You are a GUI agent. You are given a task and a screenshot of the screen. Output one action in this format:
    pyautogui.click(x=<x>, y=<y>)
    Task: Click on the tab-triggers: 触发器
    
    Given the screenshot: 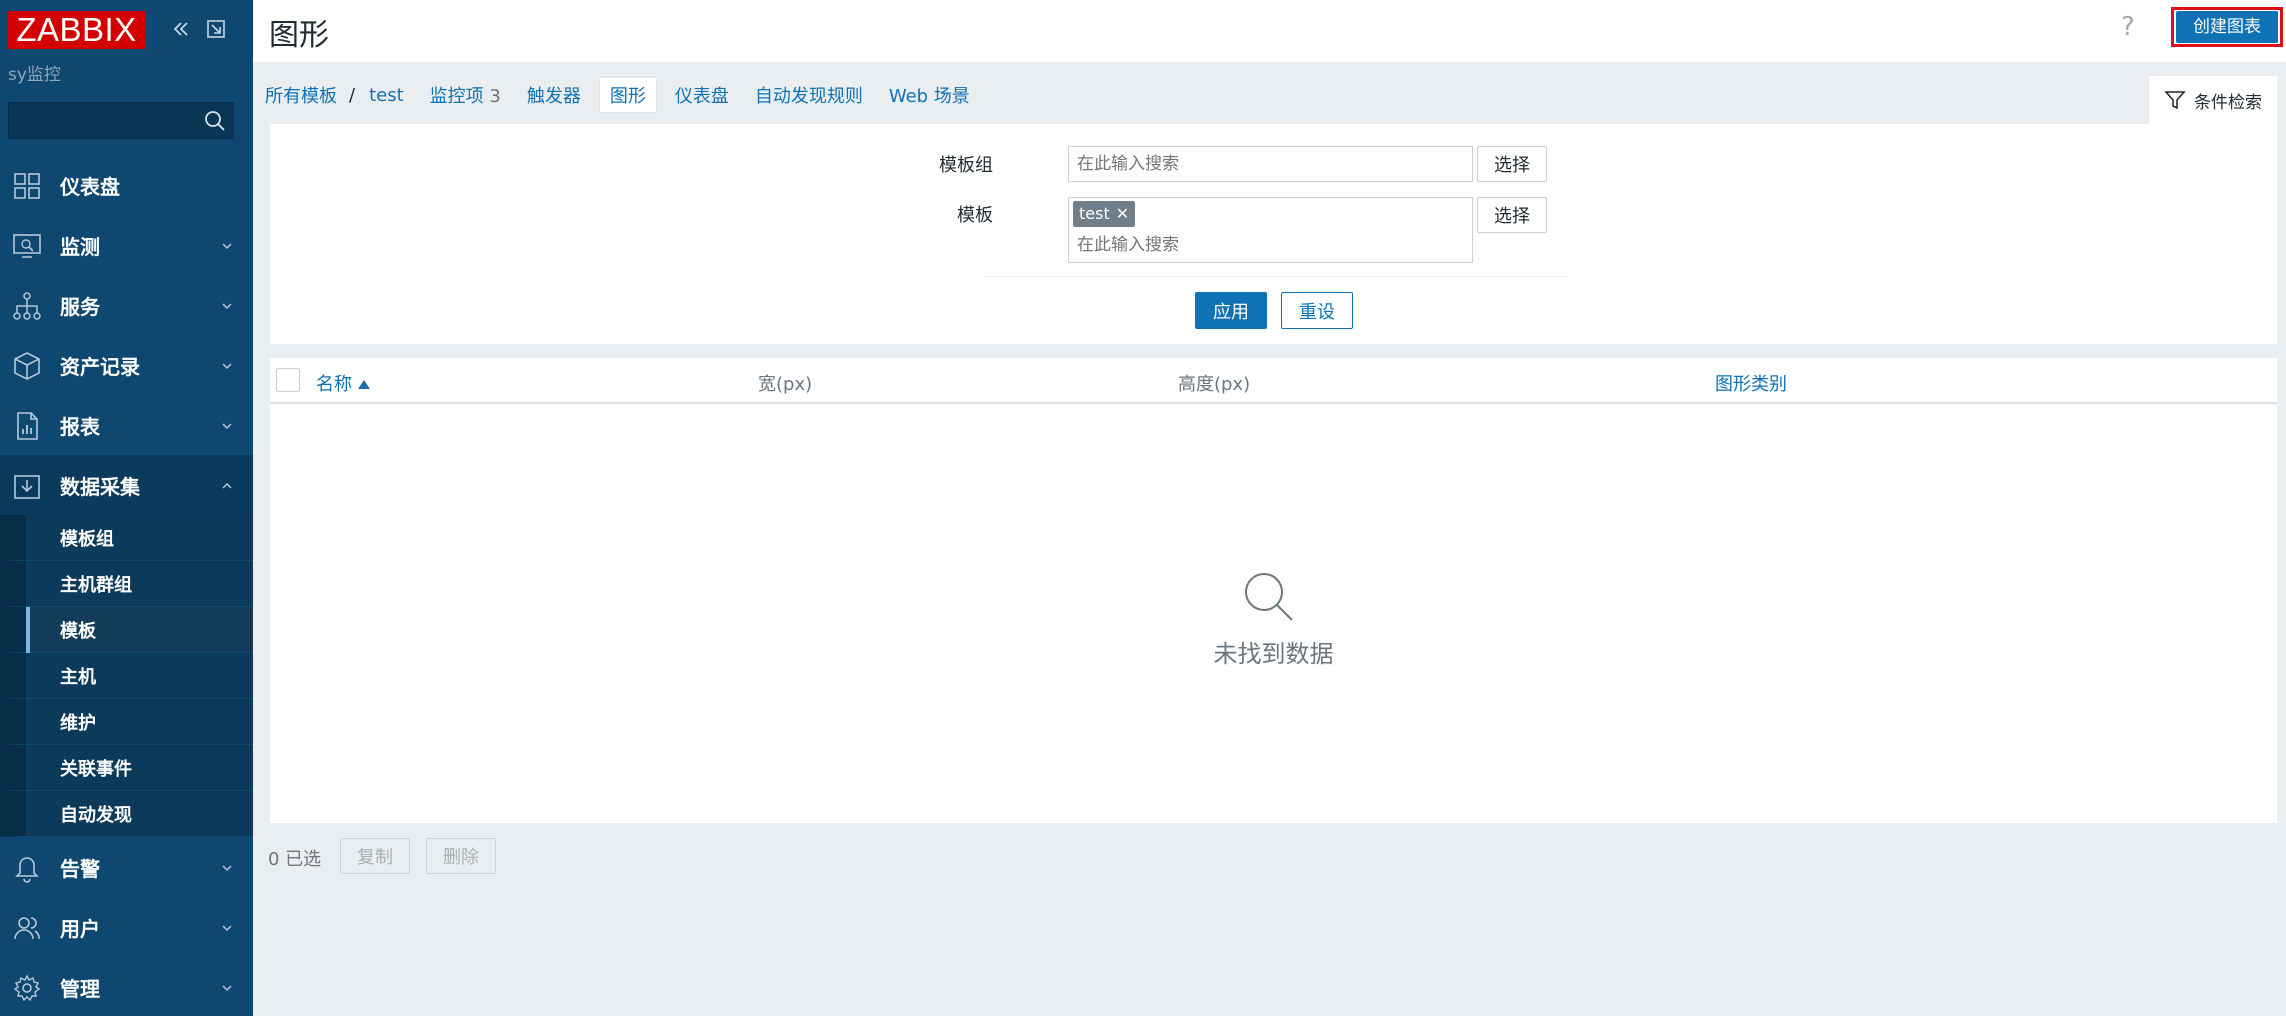 What is the action you would take?
    pyautogui.click(x=554, y=95)
    